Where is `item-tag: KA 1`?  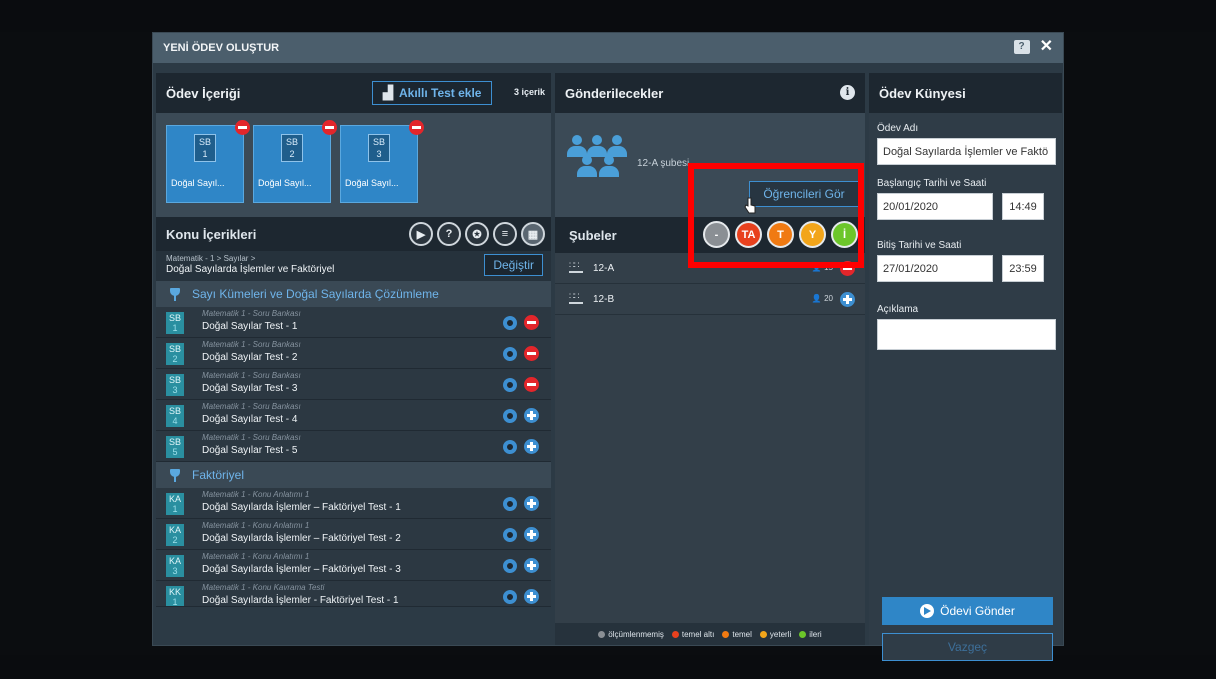 item-tag: KA 1 is located at coordinates (175, 504).